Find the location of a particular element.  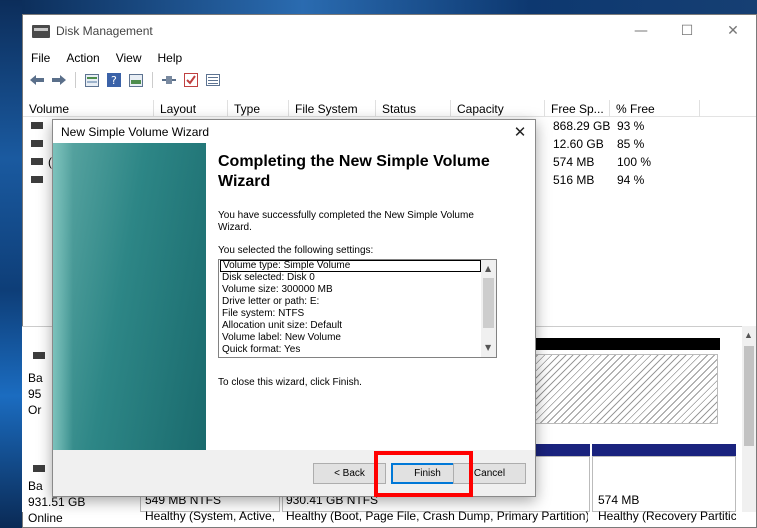

setting-line: Volume label: New Volume is located at coordinates (281, 337).